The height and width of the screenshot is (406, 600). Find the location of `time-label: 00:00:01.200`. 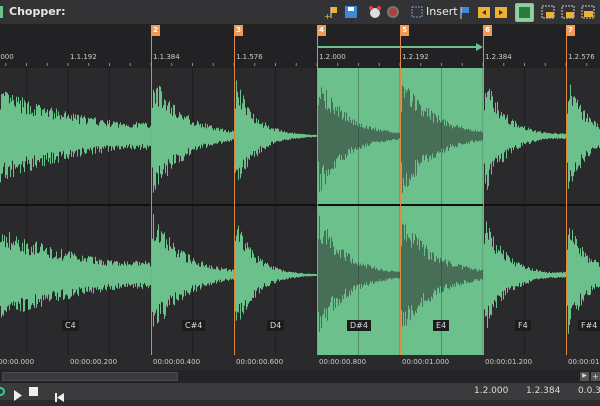

time-label: 00:00:01.200 is located at coordinates (509, 362).